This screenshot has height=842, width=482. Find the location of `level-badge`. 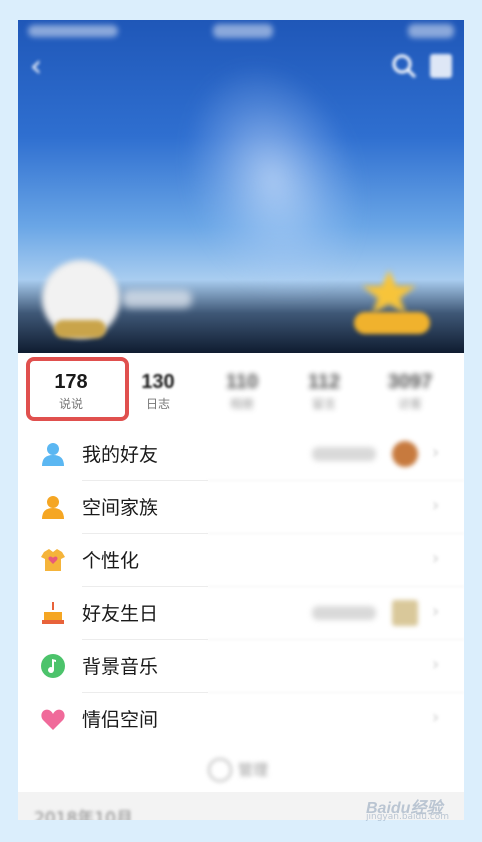

level-badge is located at coordinates (80, 329).